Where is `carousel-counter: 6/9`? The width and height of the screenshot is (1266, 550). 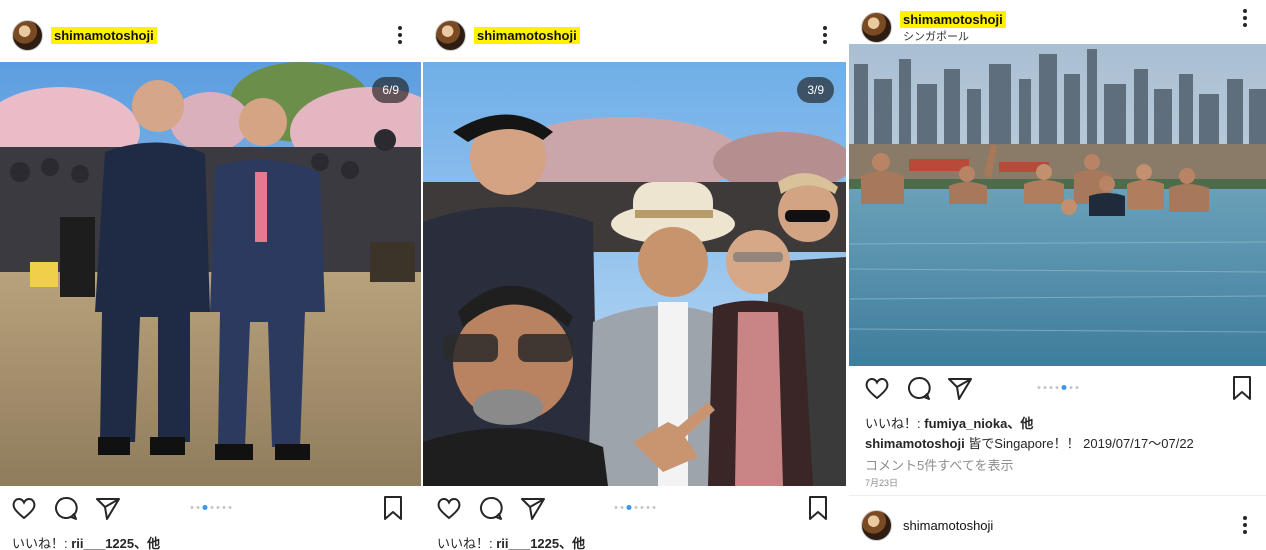 carousel-counter: 6/9 is located at coordinates (390, 90).